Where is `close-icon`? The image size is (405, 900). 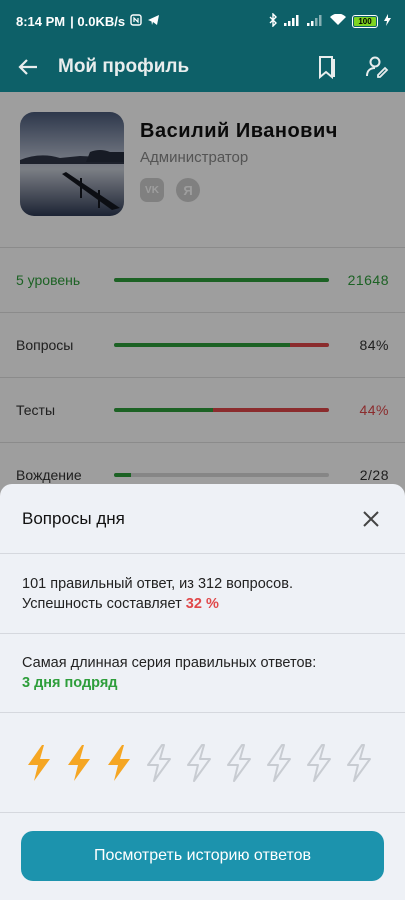 close-icon is located at coordinates (371, 518).